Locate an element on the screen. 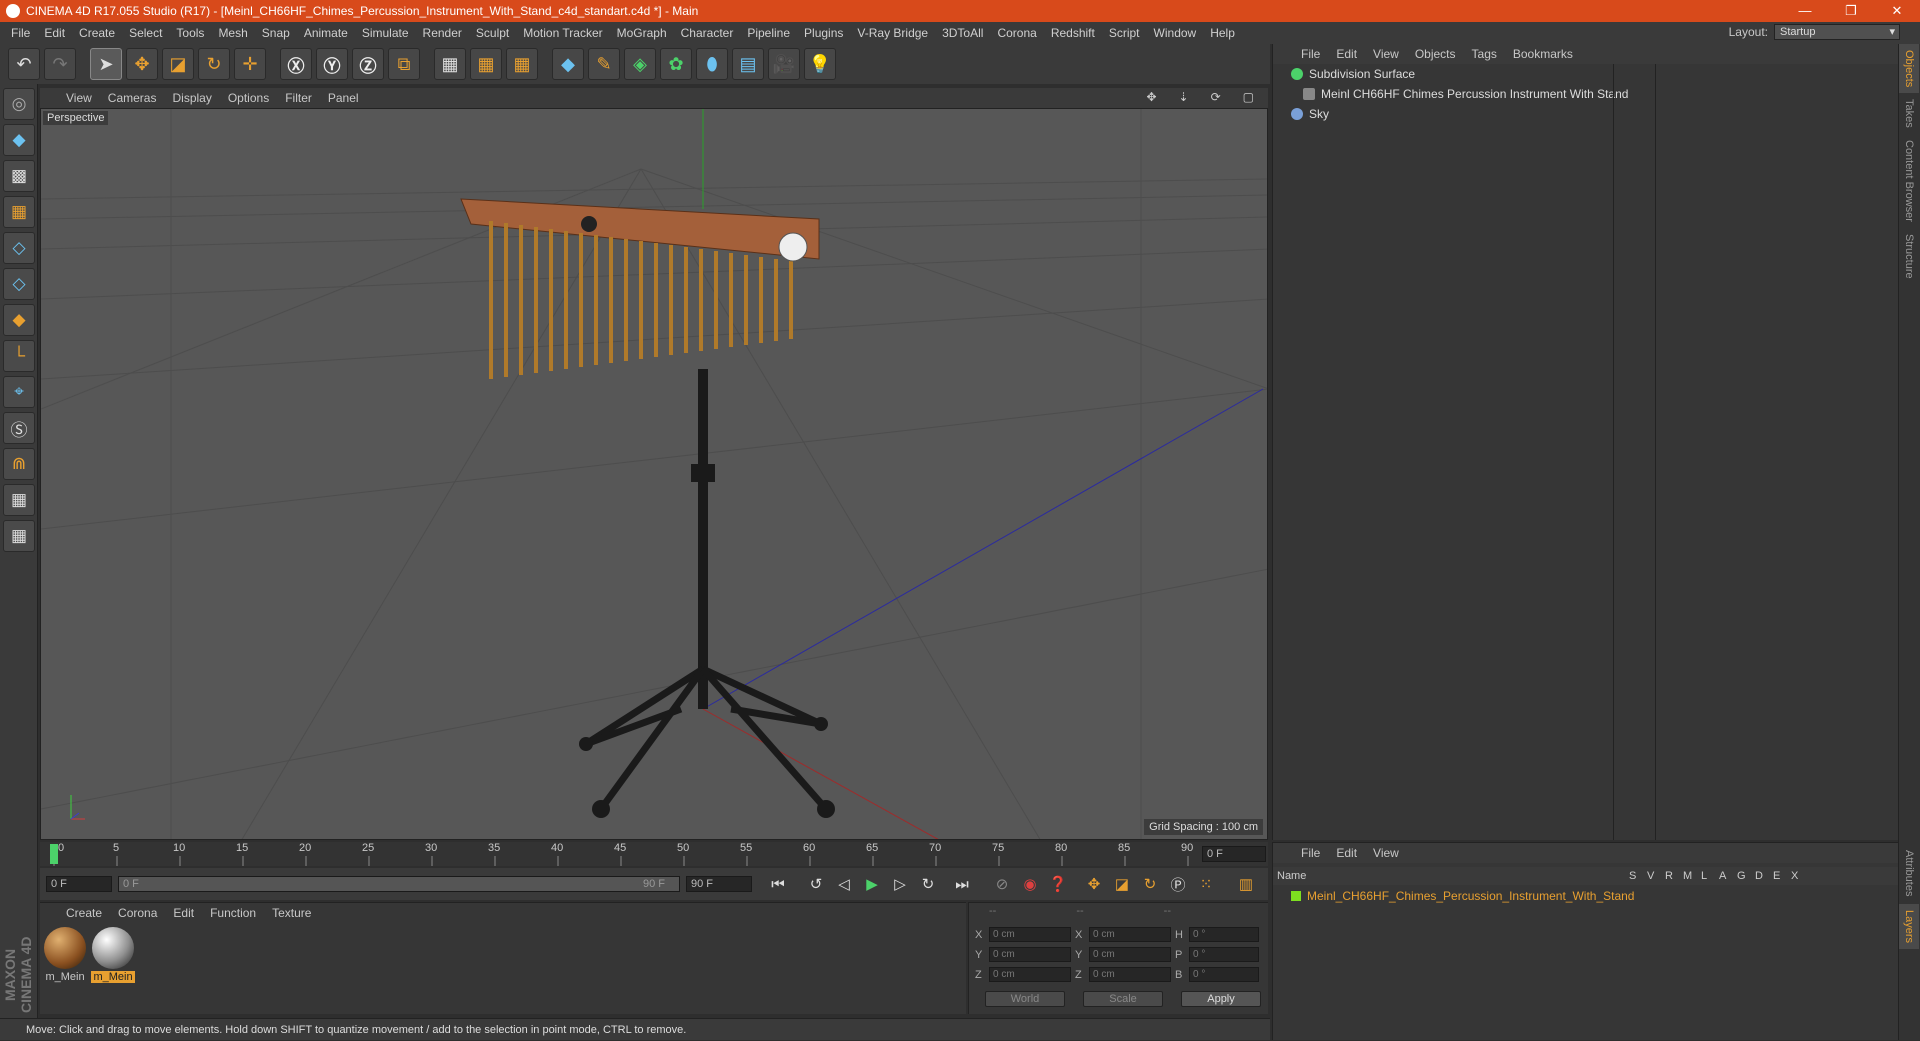 The width and height of the screenshot is (1920, 1041). scale-icon: ◪ is located at coordinates (178, 64).